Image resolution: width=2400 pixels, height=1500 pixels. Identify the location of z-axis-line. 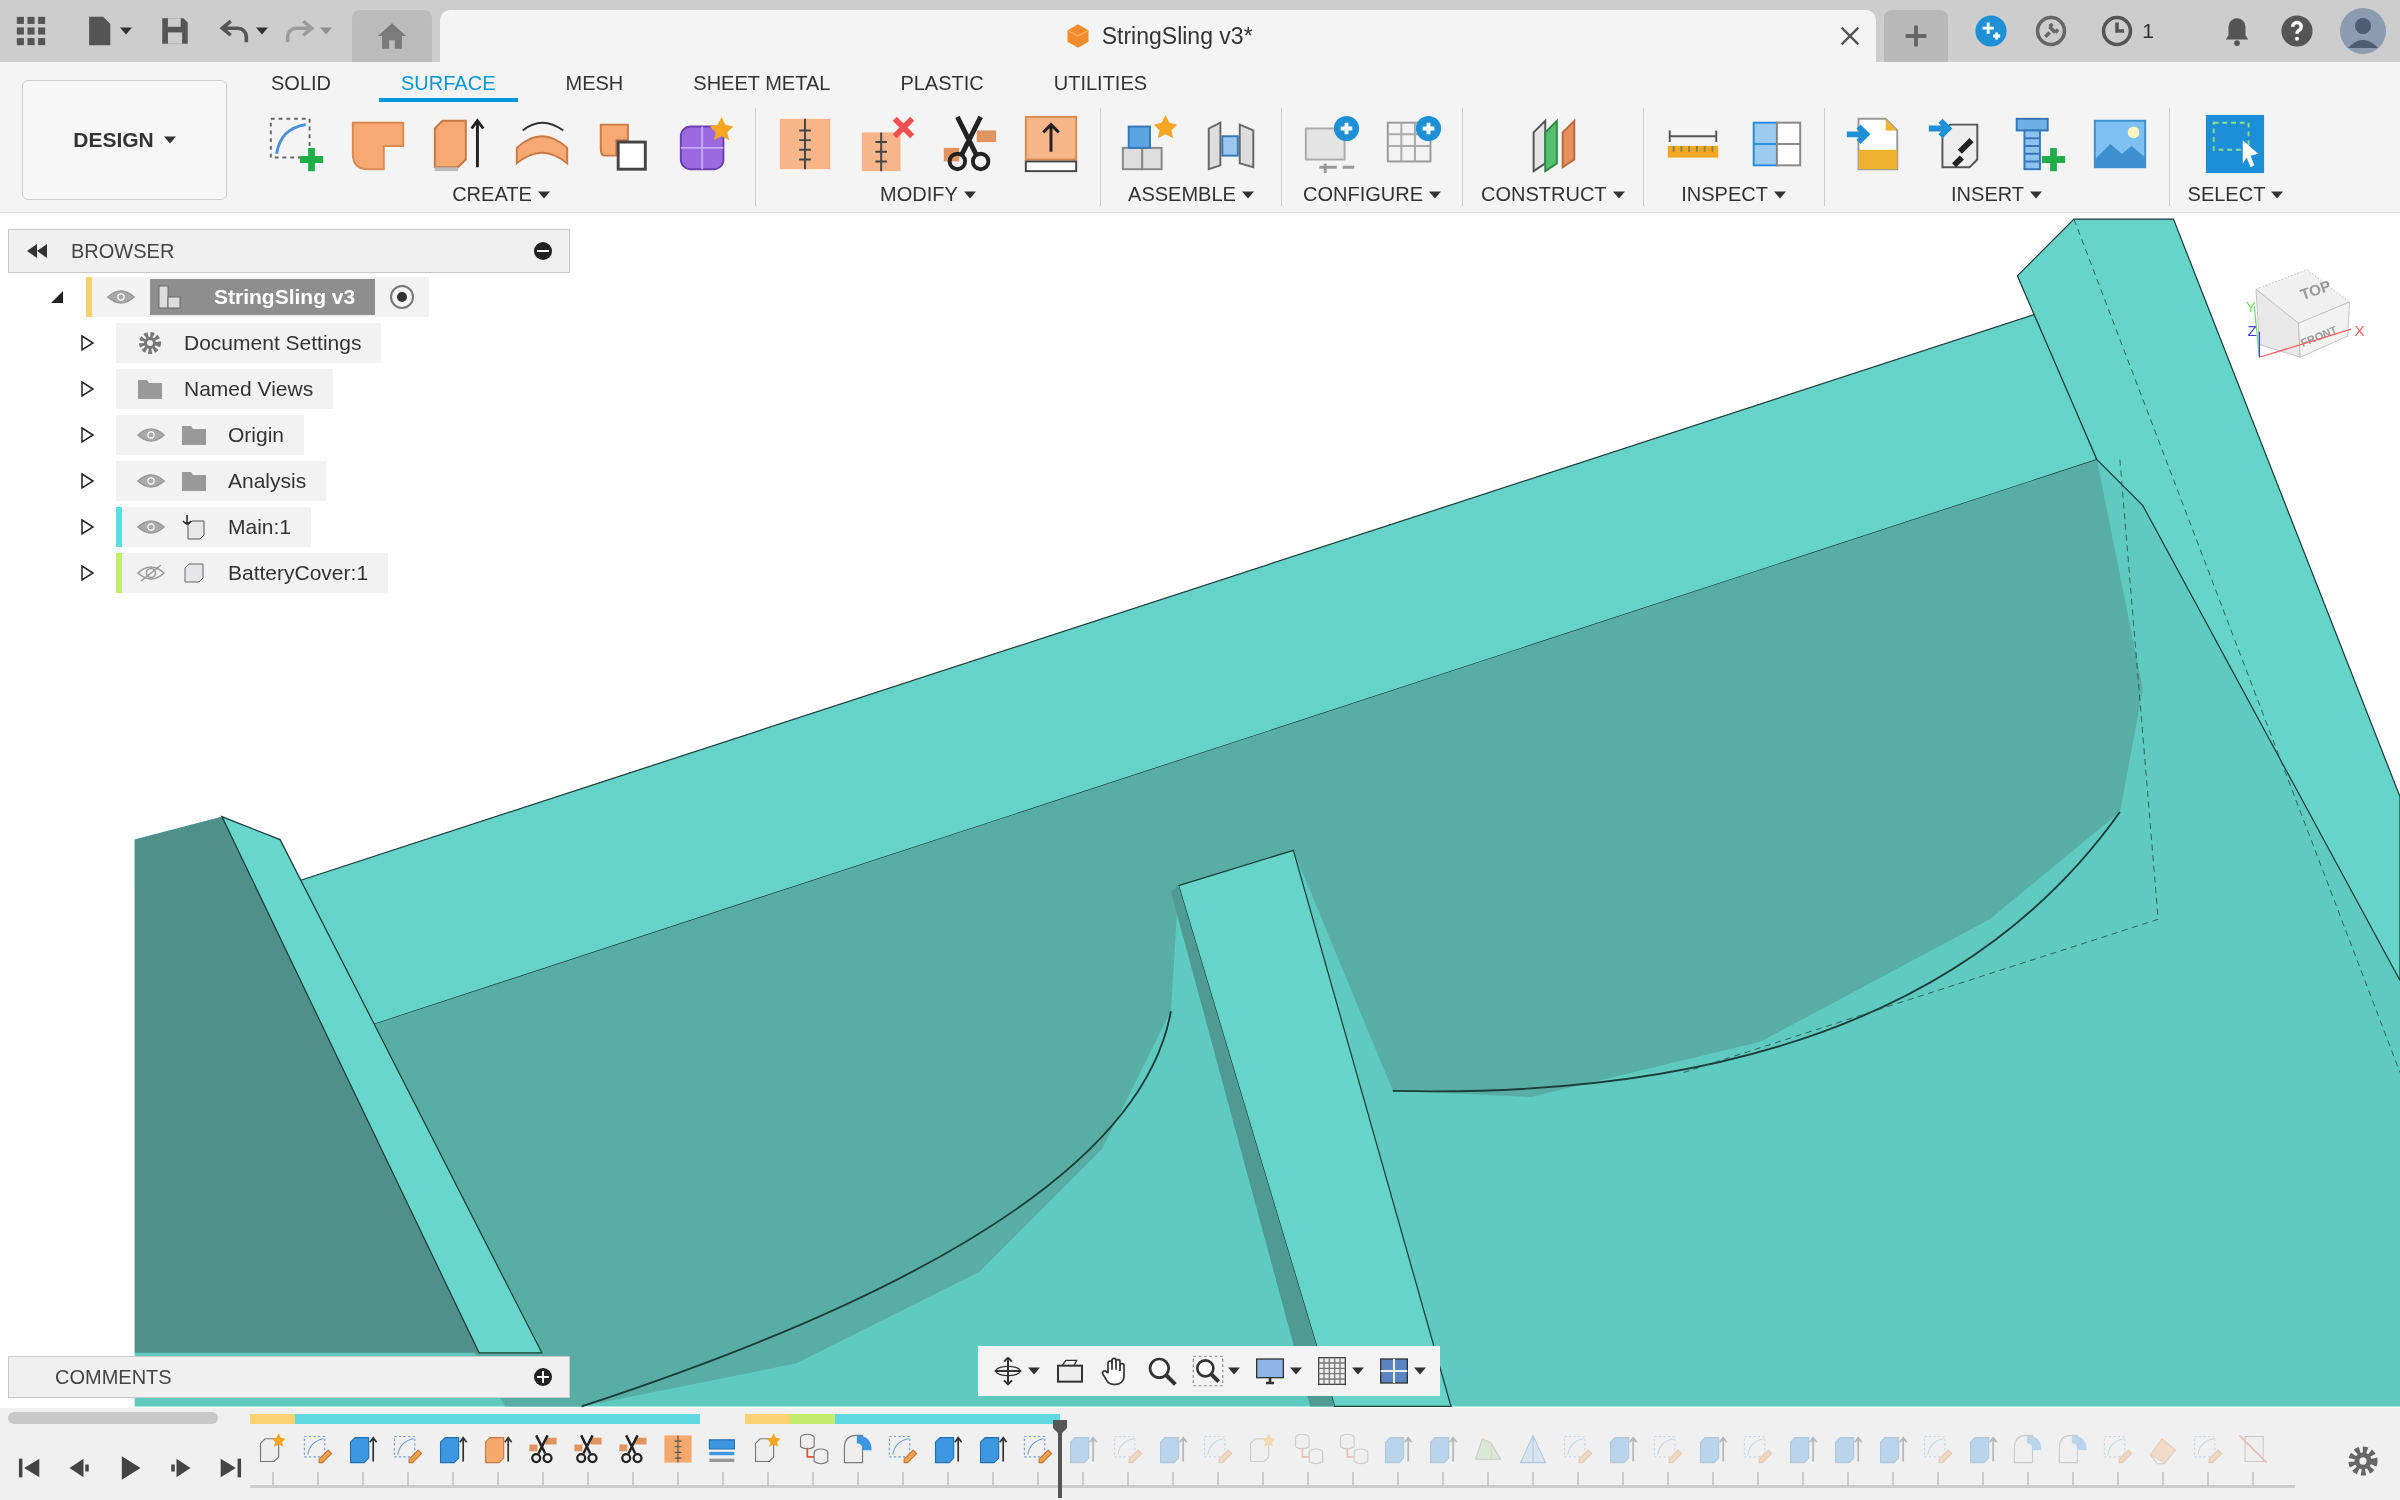
(2259, 344).